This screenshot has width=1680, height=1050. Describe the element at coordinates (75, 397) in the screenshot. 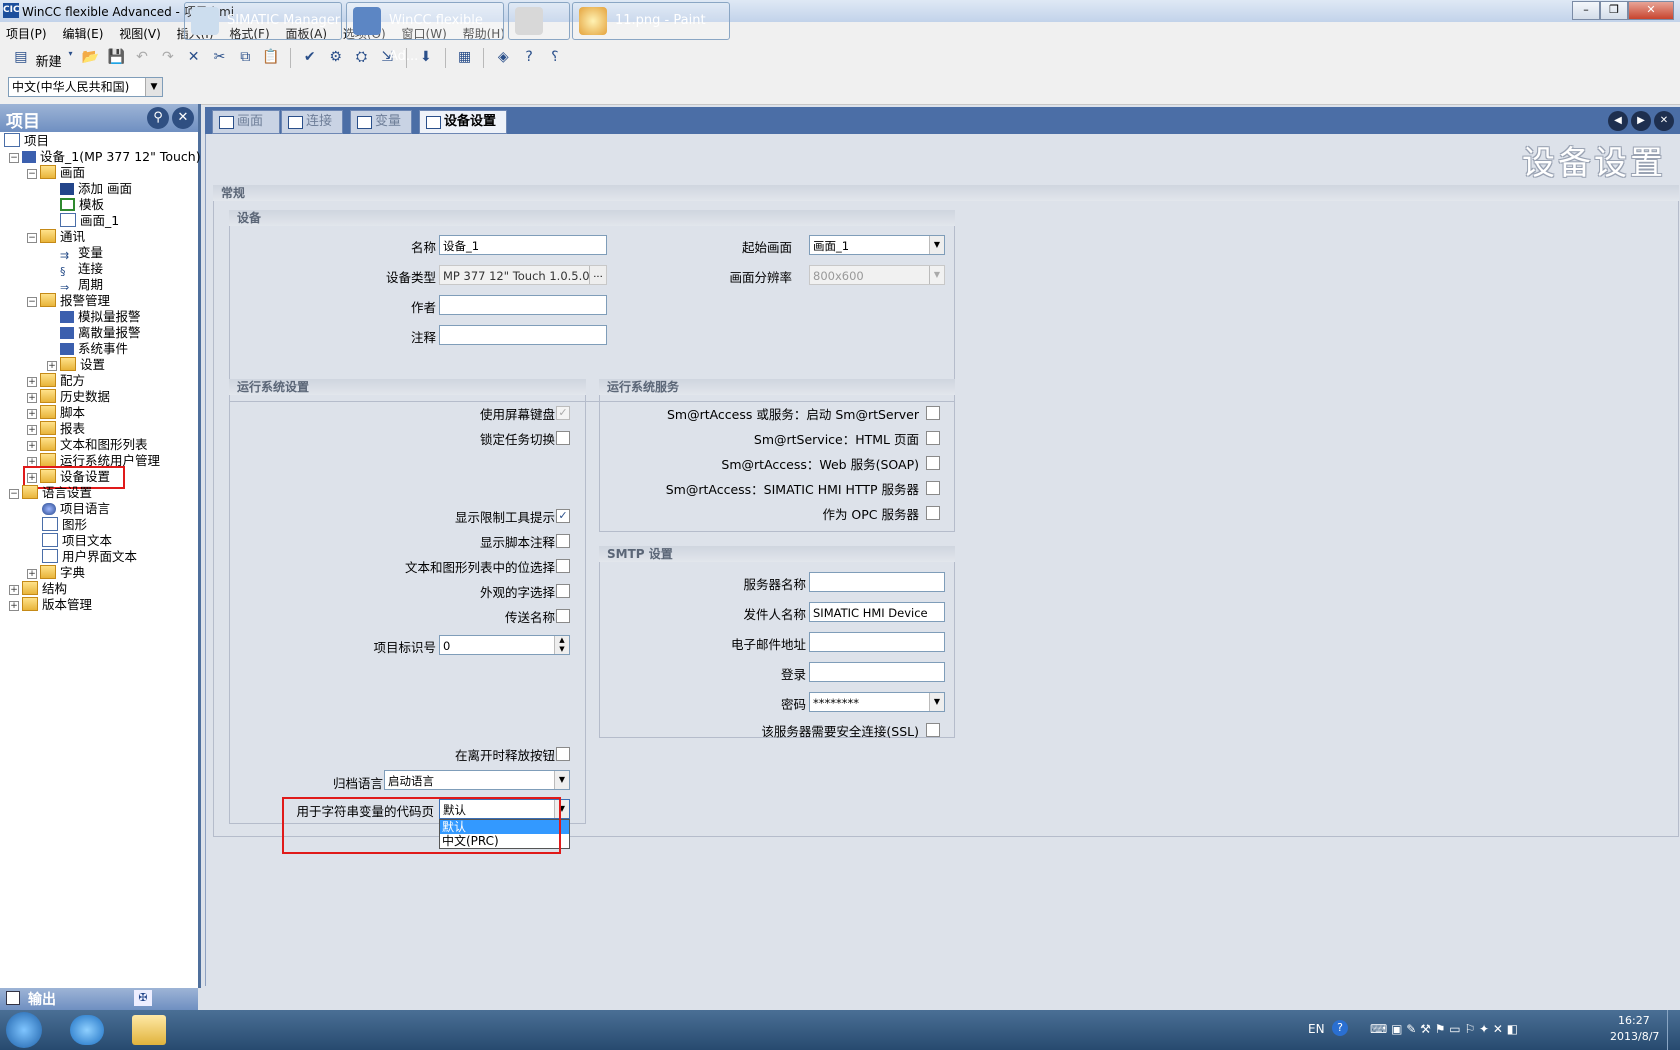

I see `tree-node-historical-data: 历史数据` at that location.